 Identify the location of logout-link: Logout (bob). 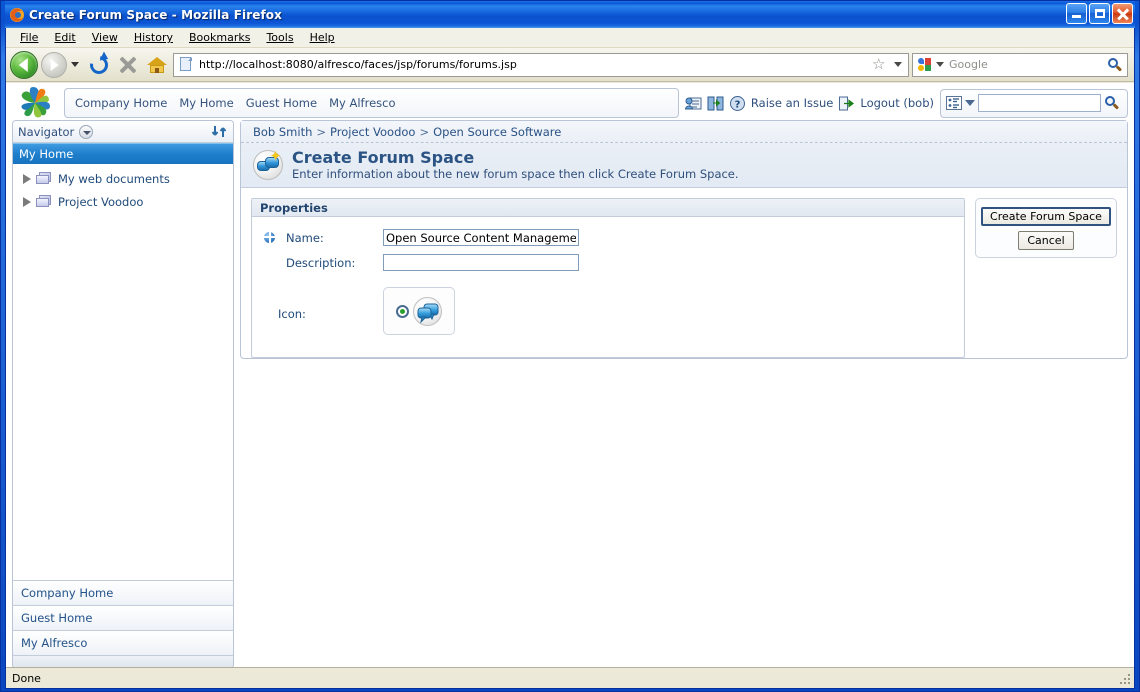
(897, 103).